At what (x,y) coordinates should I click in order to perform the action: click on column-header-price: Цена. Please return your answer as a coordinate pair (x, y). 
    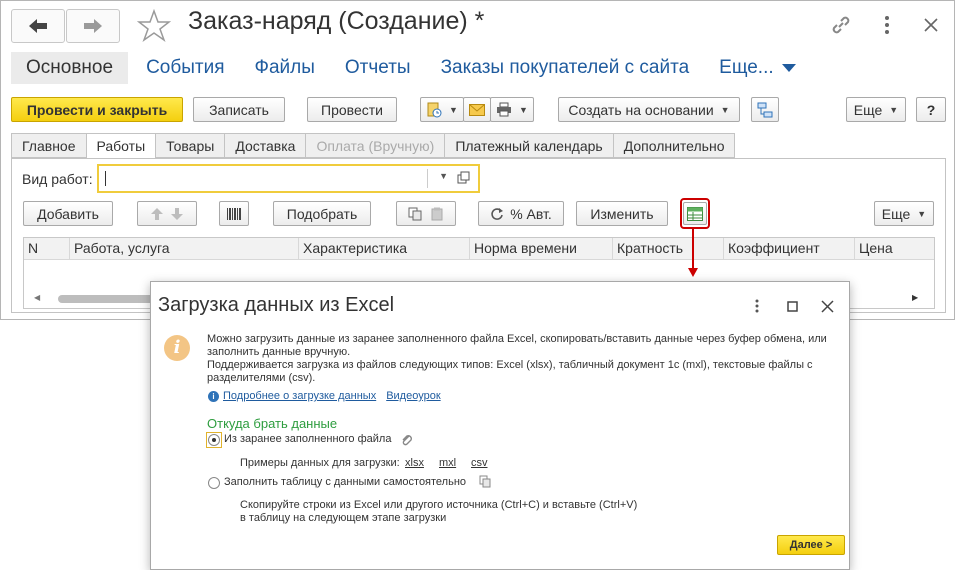
    Looking at the image, I should click on (894, 249).